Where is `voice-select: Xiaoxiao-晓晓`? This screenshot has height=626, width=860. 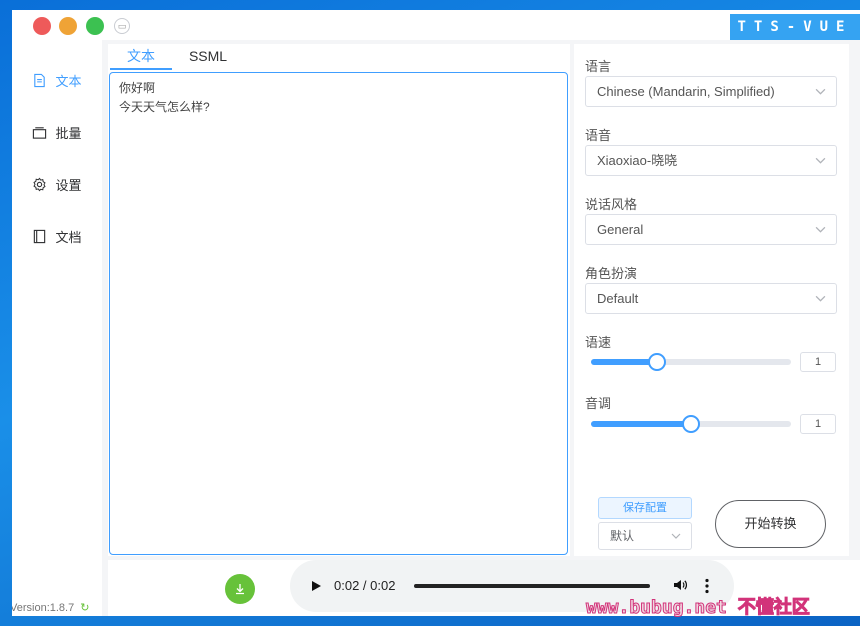
voice-select: Xiaoxiao-晓晓 is located at coordinates (711, 160).